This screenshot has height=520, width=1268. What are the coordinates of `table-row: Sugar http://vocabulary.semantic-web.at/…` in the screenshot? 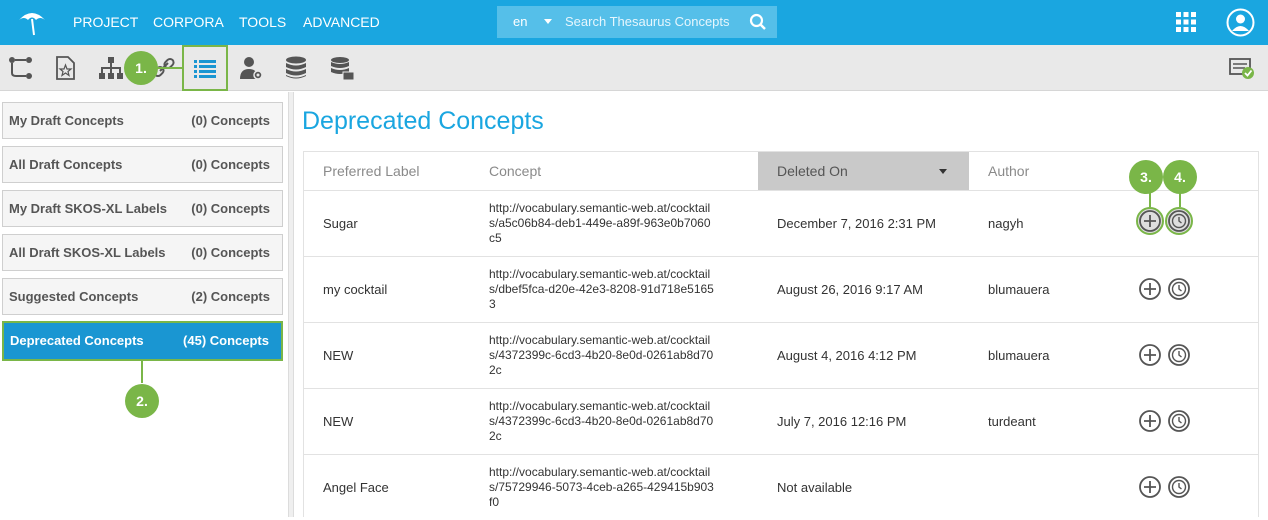 It's located at (781, 223).